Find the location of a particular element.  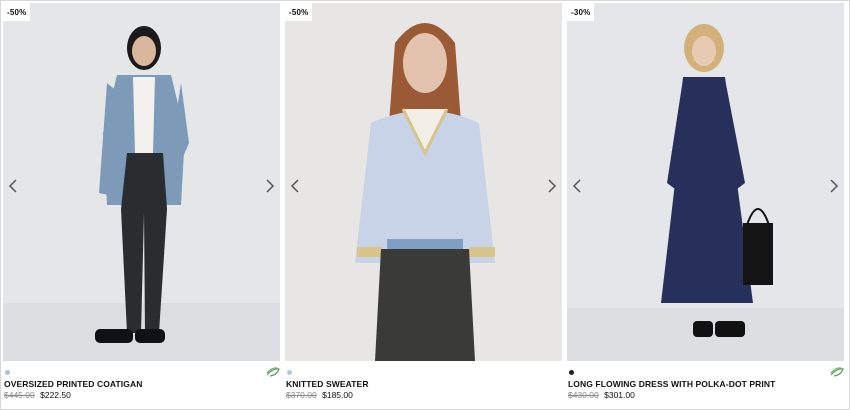

product-name: KNITTED SWEATER is located at coordinates (327, 384).